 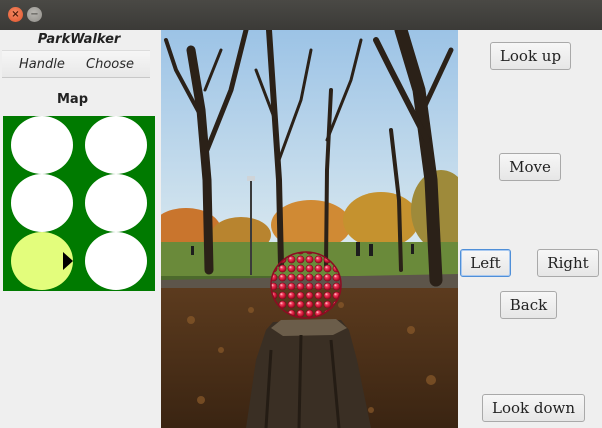 I want to click on raspberry-icon, so click(x=306, y=285).